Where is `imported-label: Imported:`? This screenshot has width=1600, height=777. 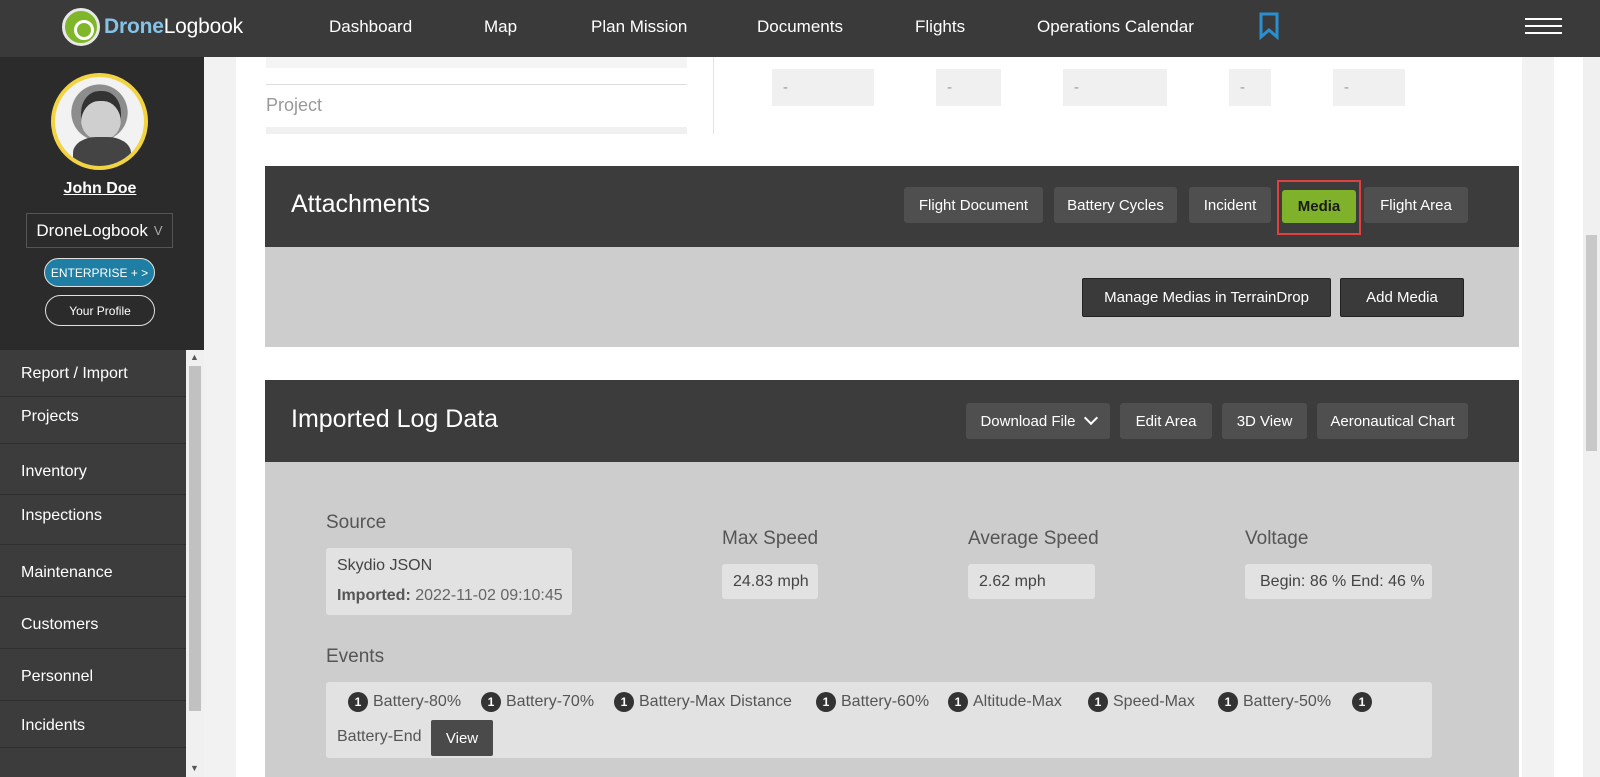 imported-label: Imported: is located at coordinates (374, 595).